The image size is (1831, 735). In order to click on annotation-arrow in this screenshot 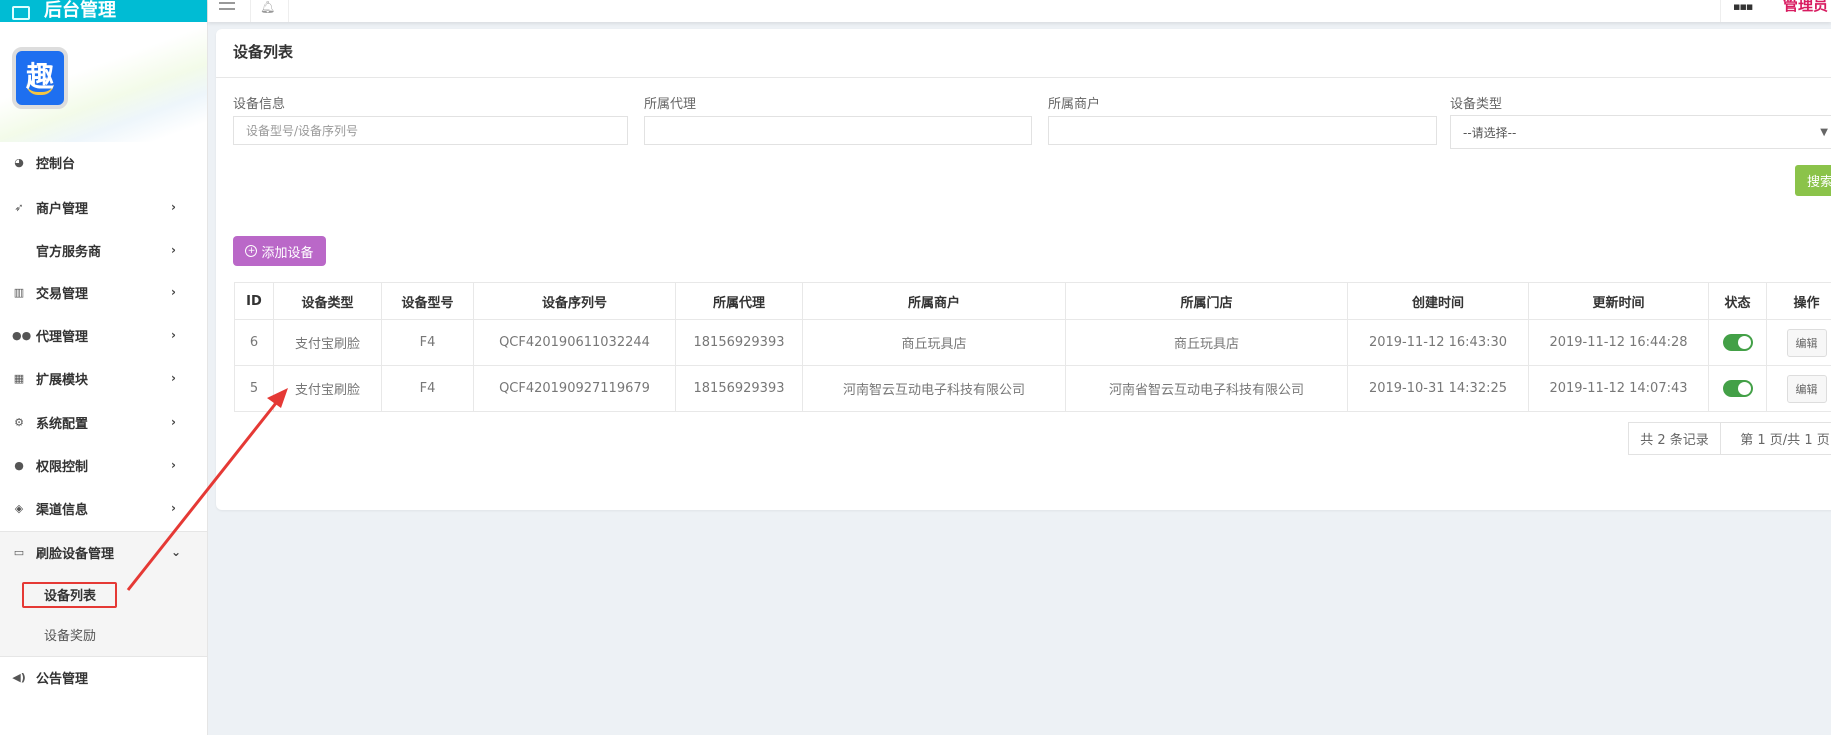, I will do `click(207, 489)`.